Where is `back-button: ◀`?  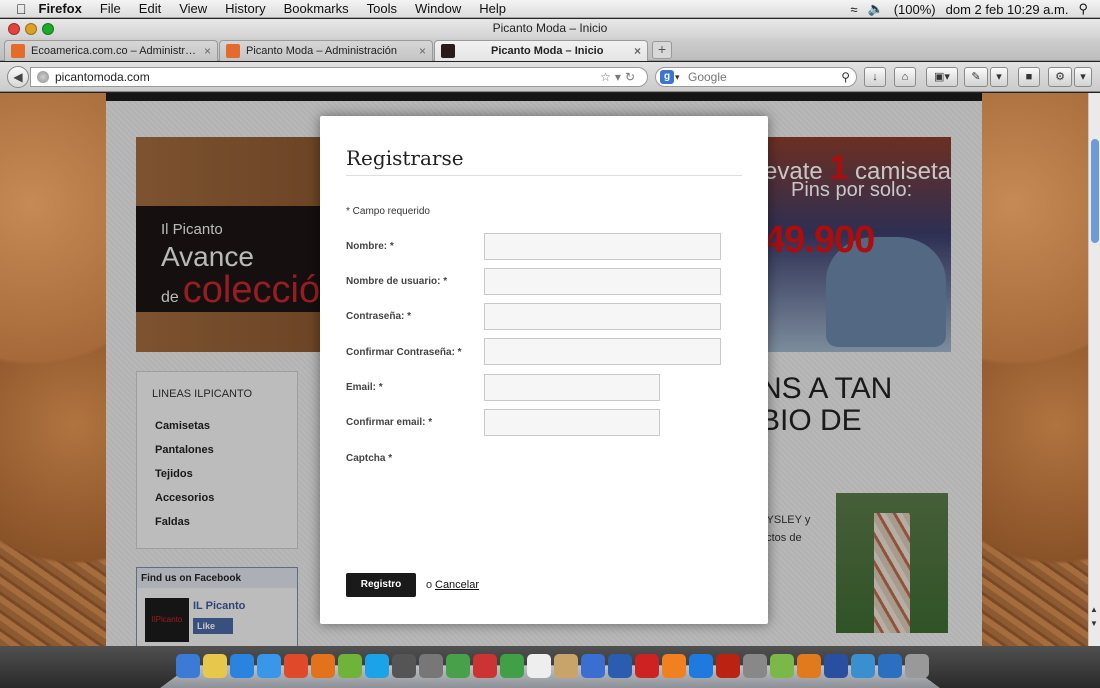 back-button: ◀ is located at coordinates (18, 77).